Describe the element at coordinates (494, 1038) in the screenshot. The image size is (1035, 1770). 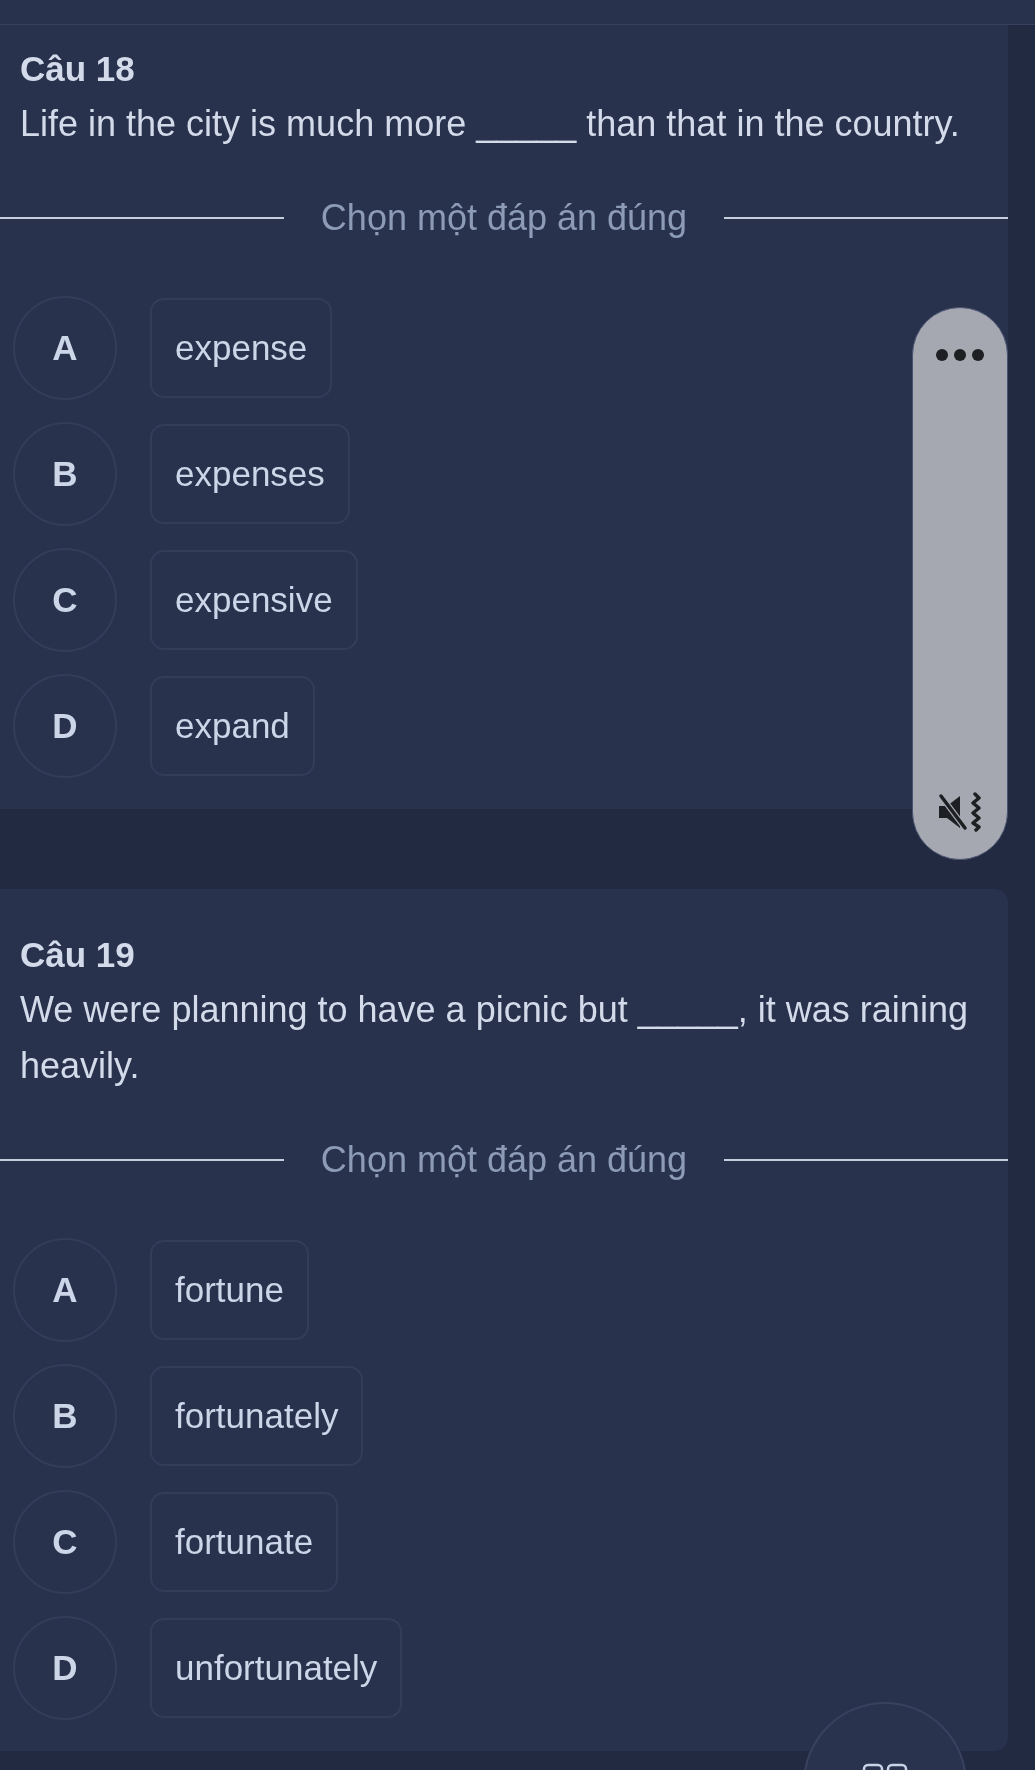
I see `question-text: We were planning to have a picnic but _____, it was raining heavily.` at that location.